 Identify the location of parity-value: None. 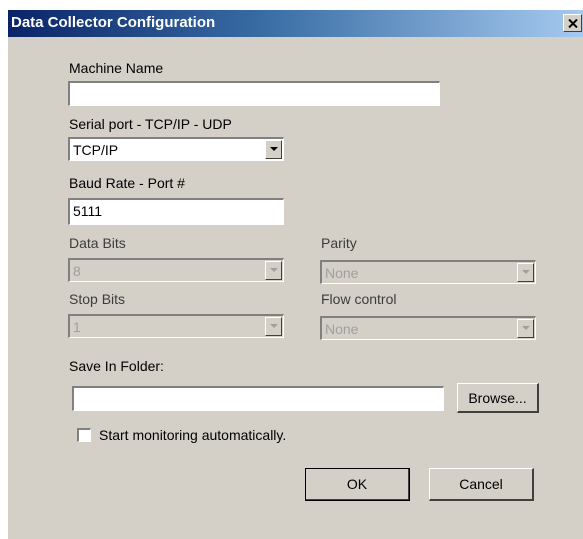
(342, 273).